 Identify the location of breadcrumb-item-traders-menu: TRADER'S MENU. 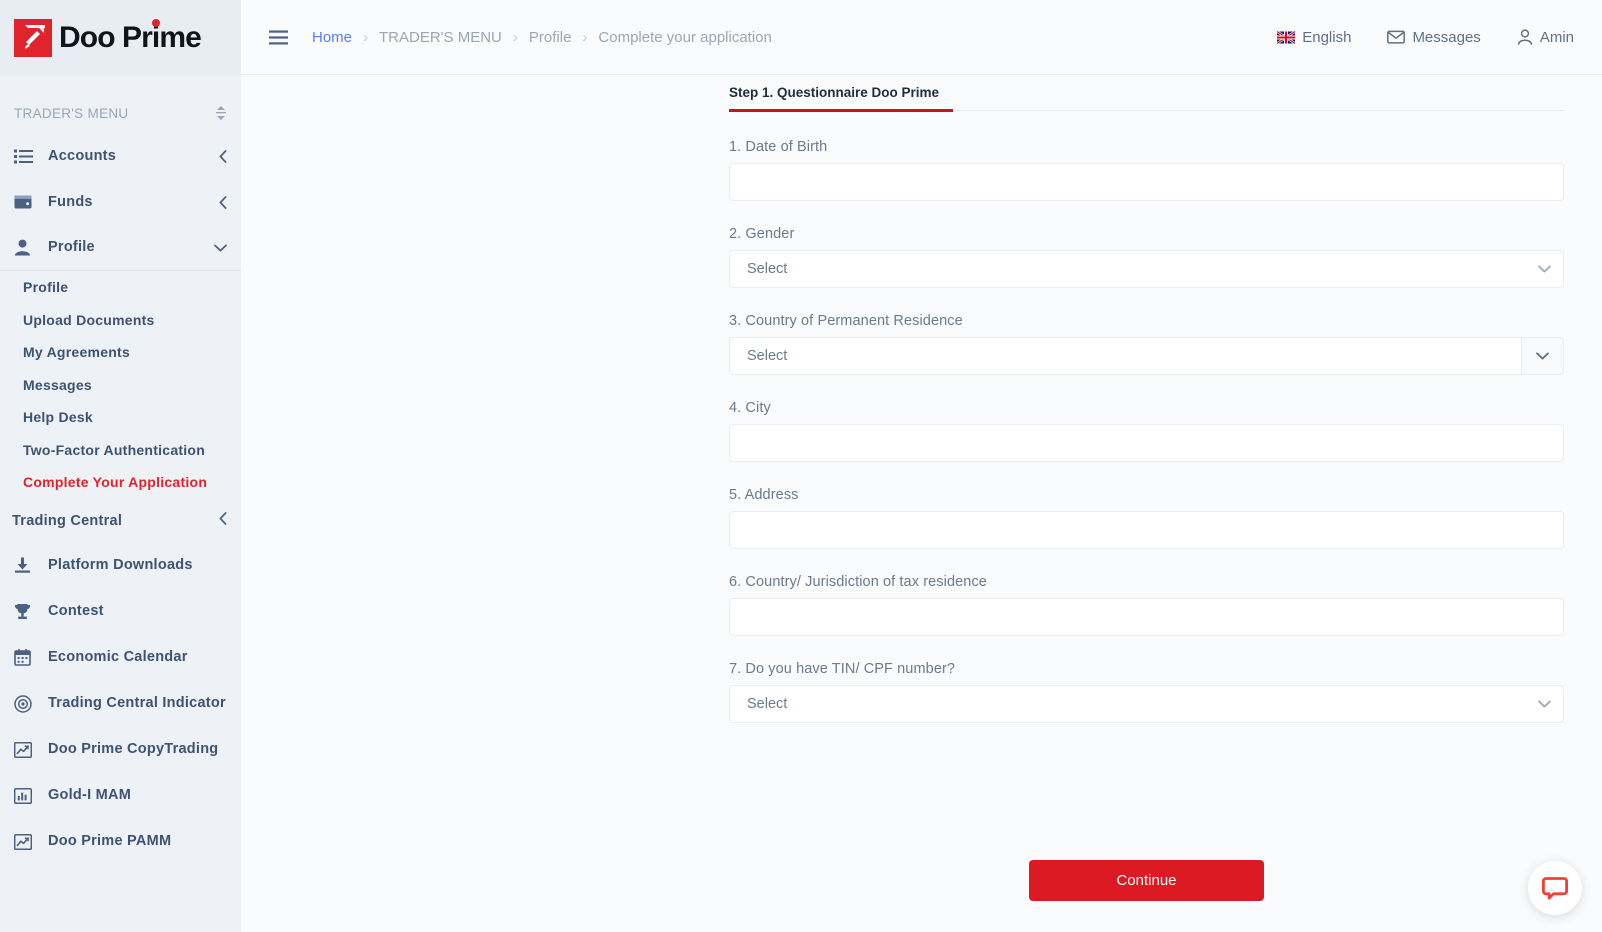
(440, 37).